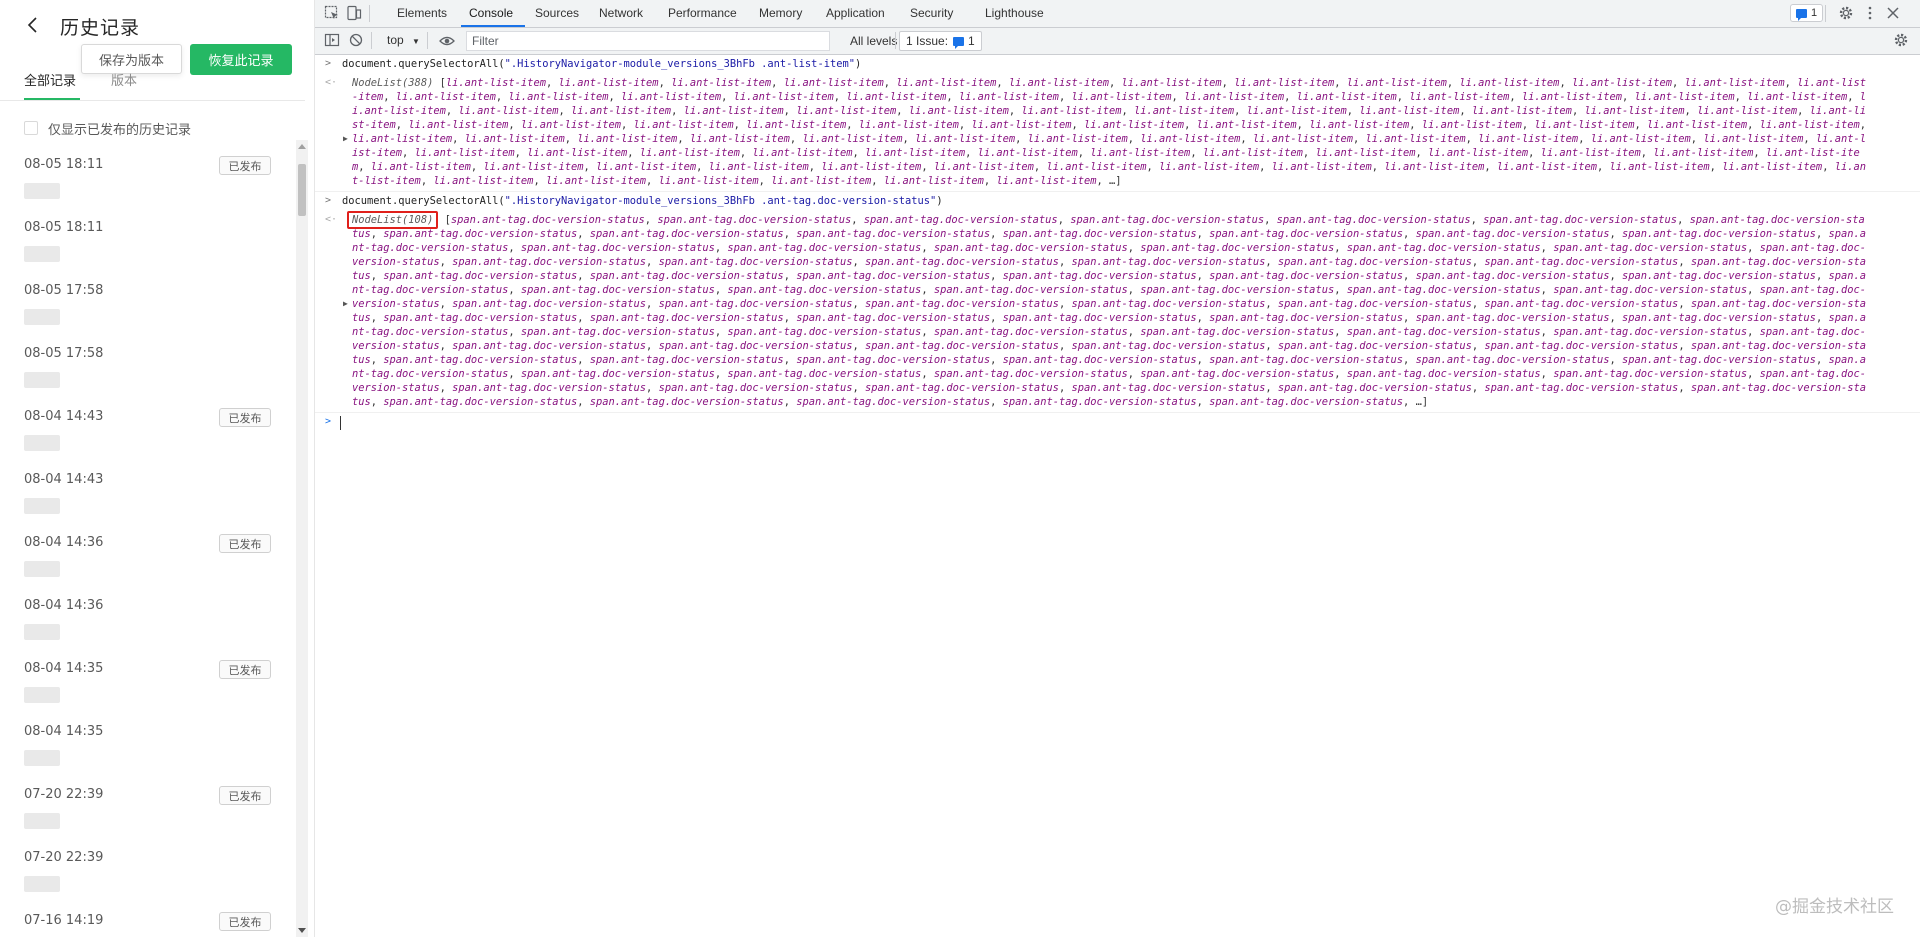 The width and height of the screenshot is (1920, 937). What do you see at coordinates (447, 41) in the screenshot?
I see `live-expression-eye-icon` at bounding box center [447, 41].